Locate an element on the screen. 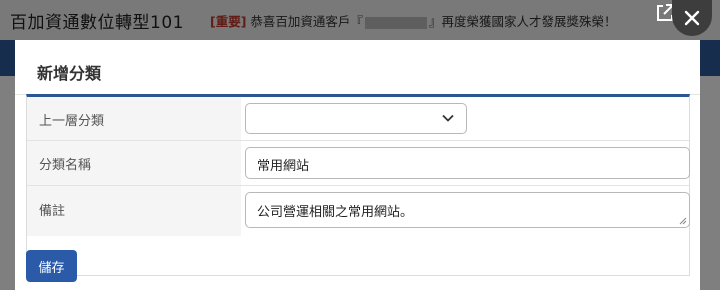 The image size is (720, 290). form-row-parent-category: 上一層分類 is located at coordinates (358, 119).